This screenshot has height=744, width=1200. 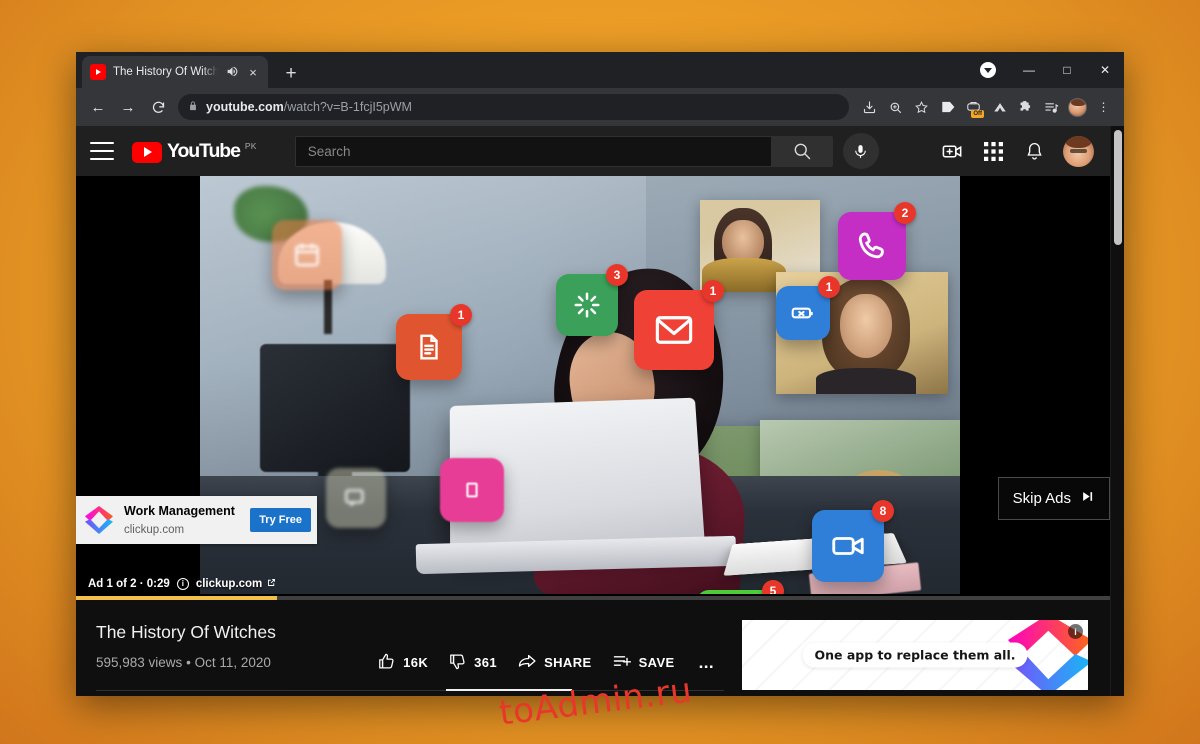 I want to click on profile-avatar, so click(x=1077, y=107).